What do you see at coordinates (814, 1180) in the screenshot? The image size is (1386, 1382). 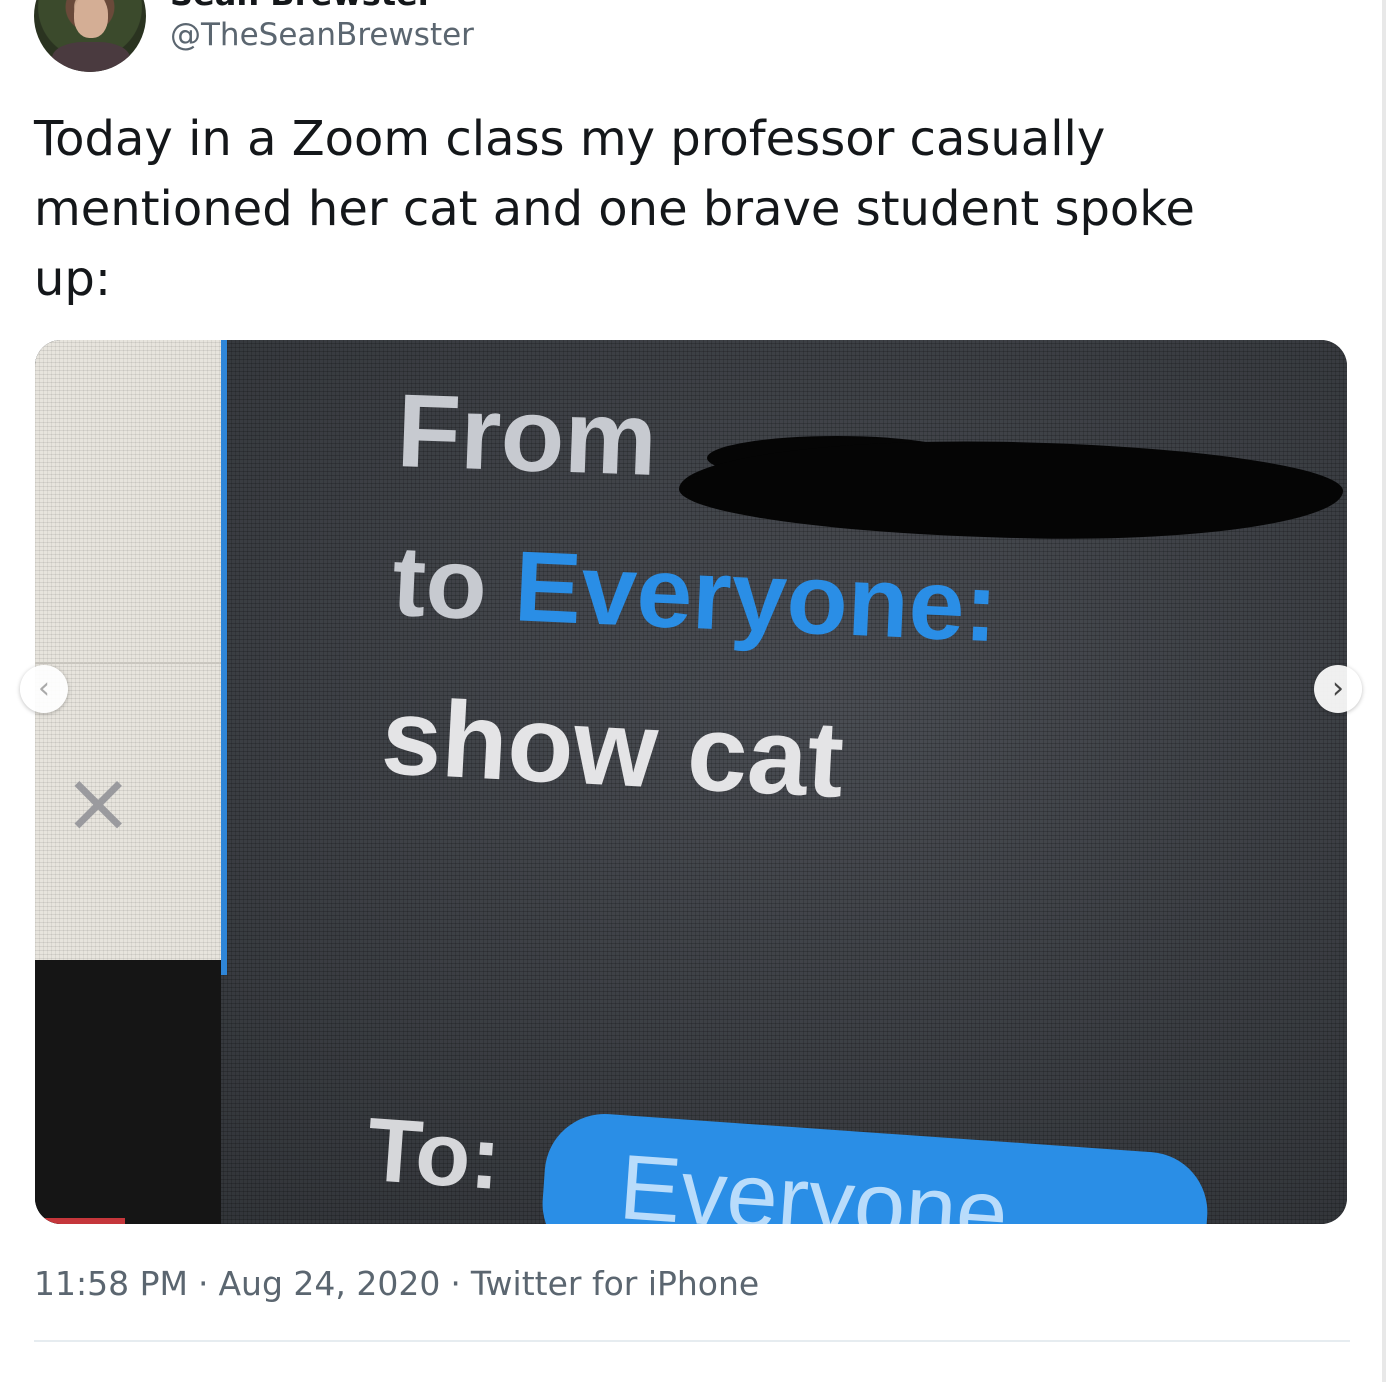 I see `compose-recipient-value: Everyone` at bounding box center [814, 1180].